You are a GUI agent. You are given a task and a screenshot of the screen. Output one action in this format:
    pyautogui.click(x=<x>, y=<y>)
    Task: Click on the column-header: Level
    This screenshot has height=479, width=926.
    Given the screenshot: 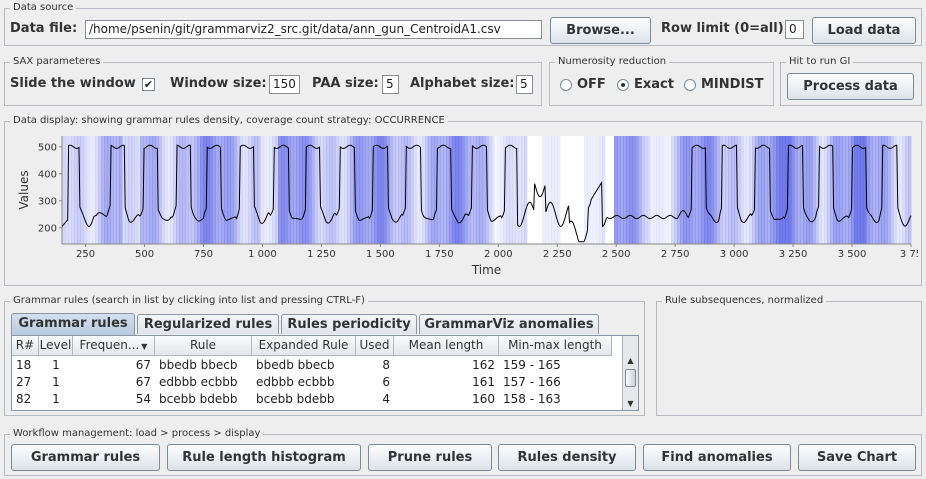 What is the action you would take?
    pyautogui.click(x=56, y=346)
    